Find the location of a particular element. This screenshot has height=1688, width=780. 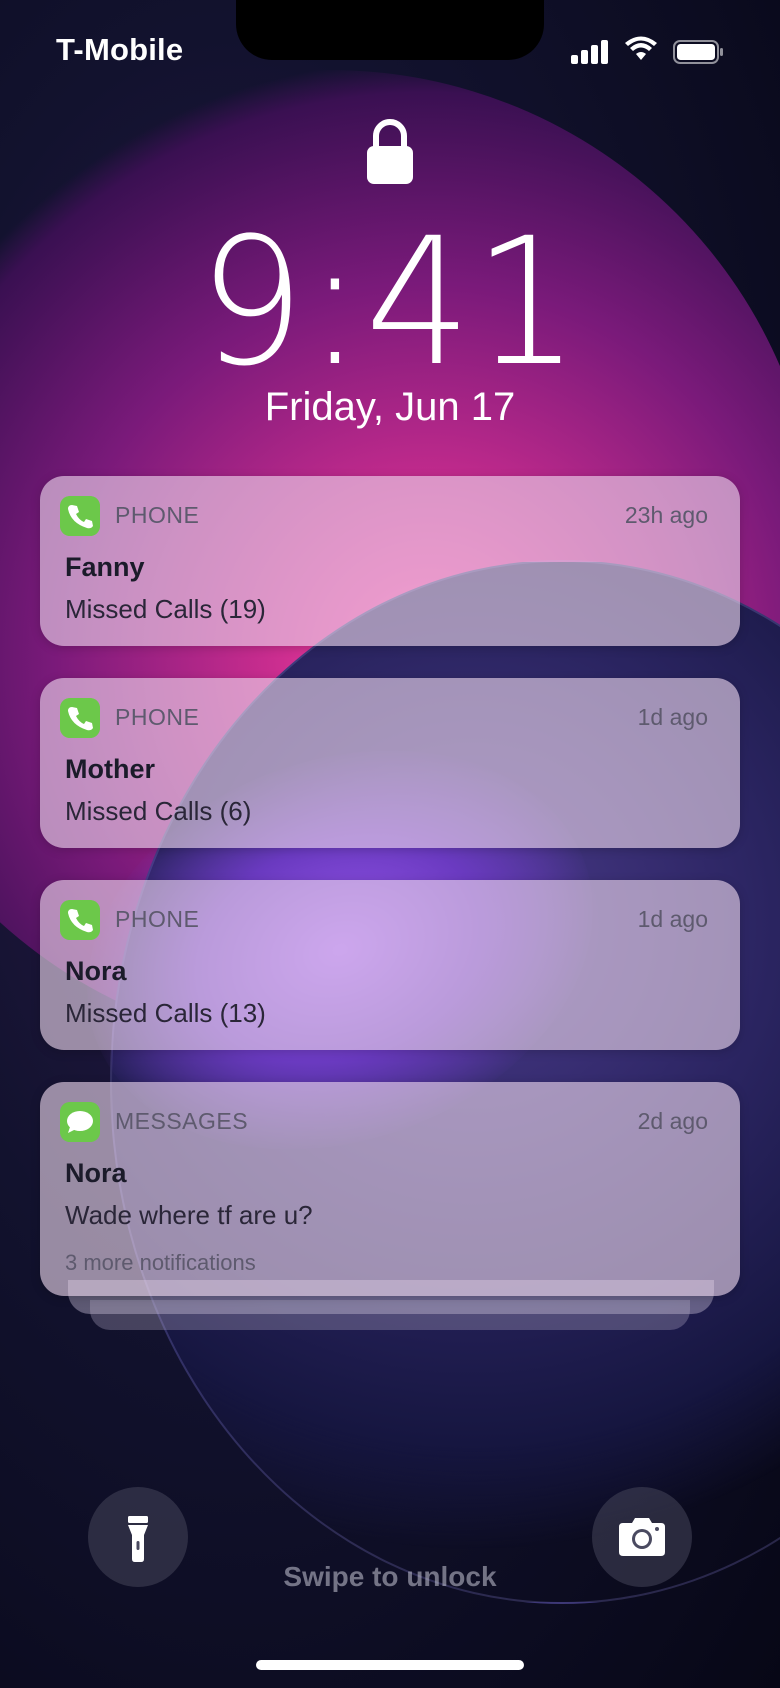

status-bar: T-Mobile is located at coordinates (390, 50).